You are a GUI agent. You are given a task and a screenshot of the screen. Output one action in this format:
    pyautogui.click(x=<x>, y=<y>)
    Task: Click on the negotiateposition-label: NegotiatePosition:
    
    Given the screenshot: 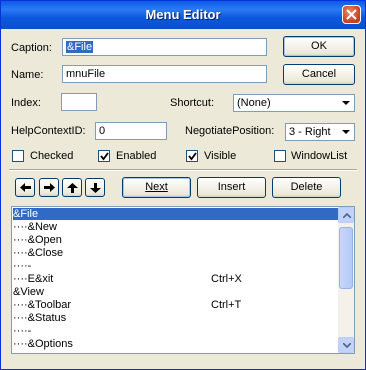 What is the action you would take?
    pyautogui.click(x=230, y=131)
    